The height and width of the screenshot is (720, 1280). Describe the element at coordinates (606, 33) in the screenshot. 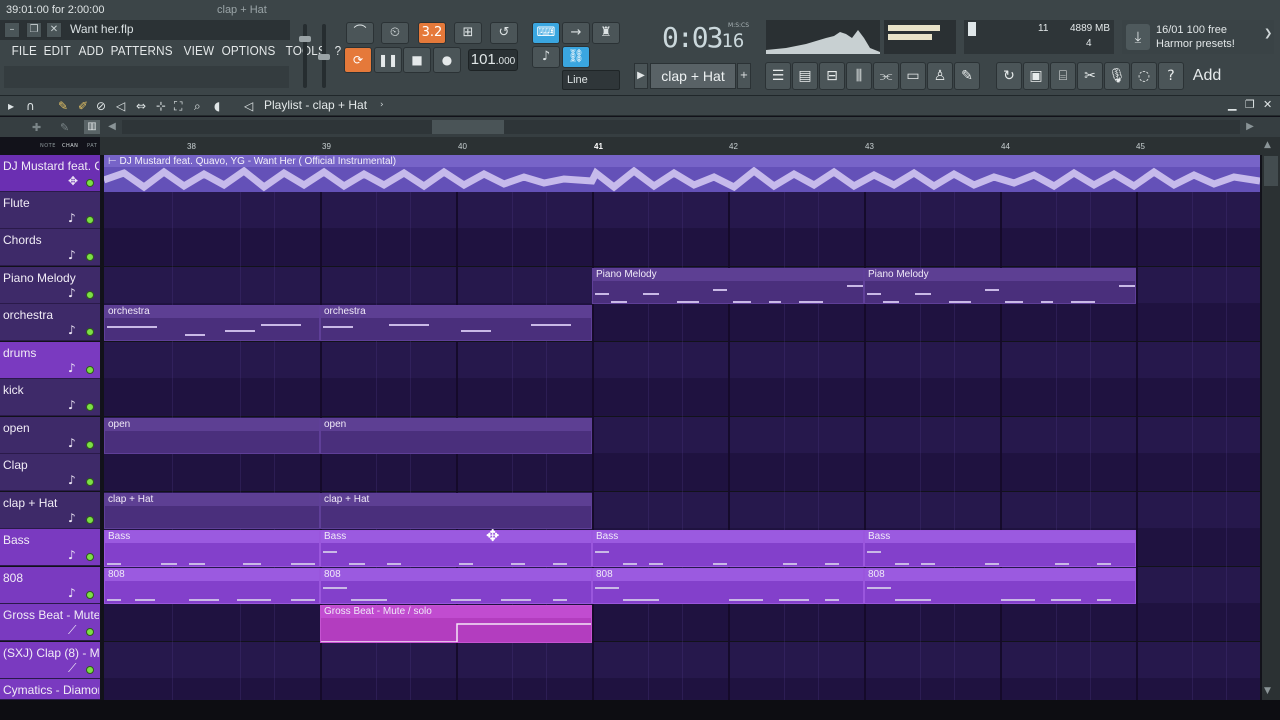

I see `recording-icon: ♜` at that location.